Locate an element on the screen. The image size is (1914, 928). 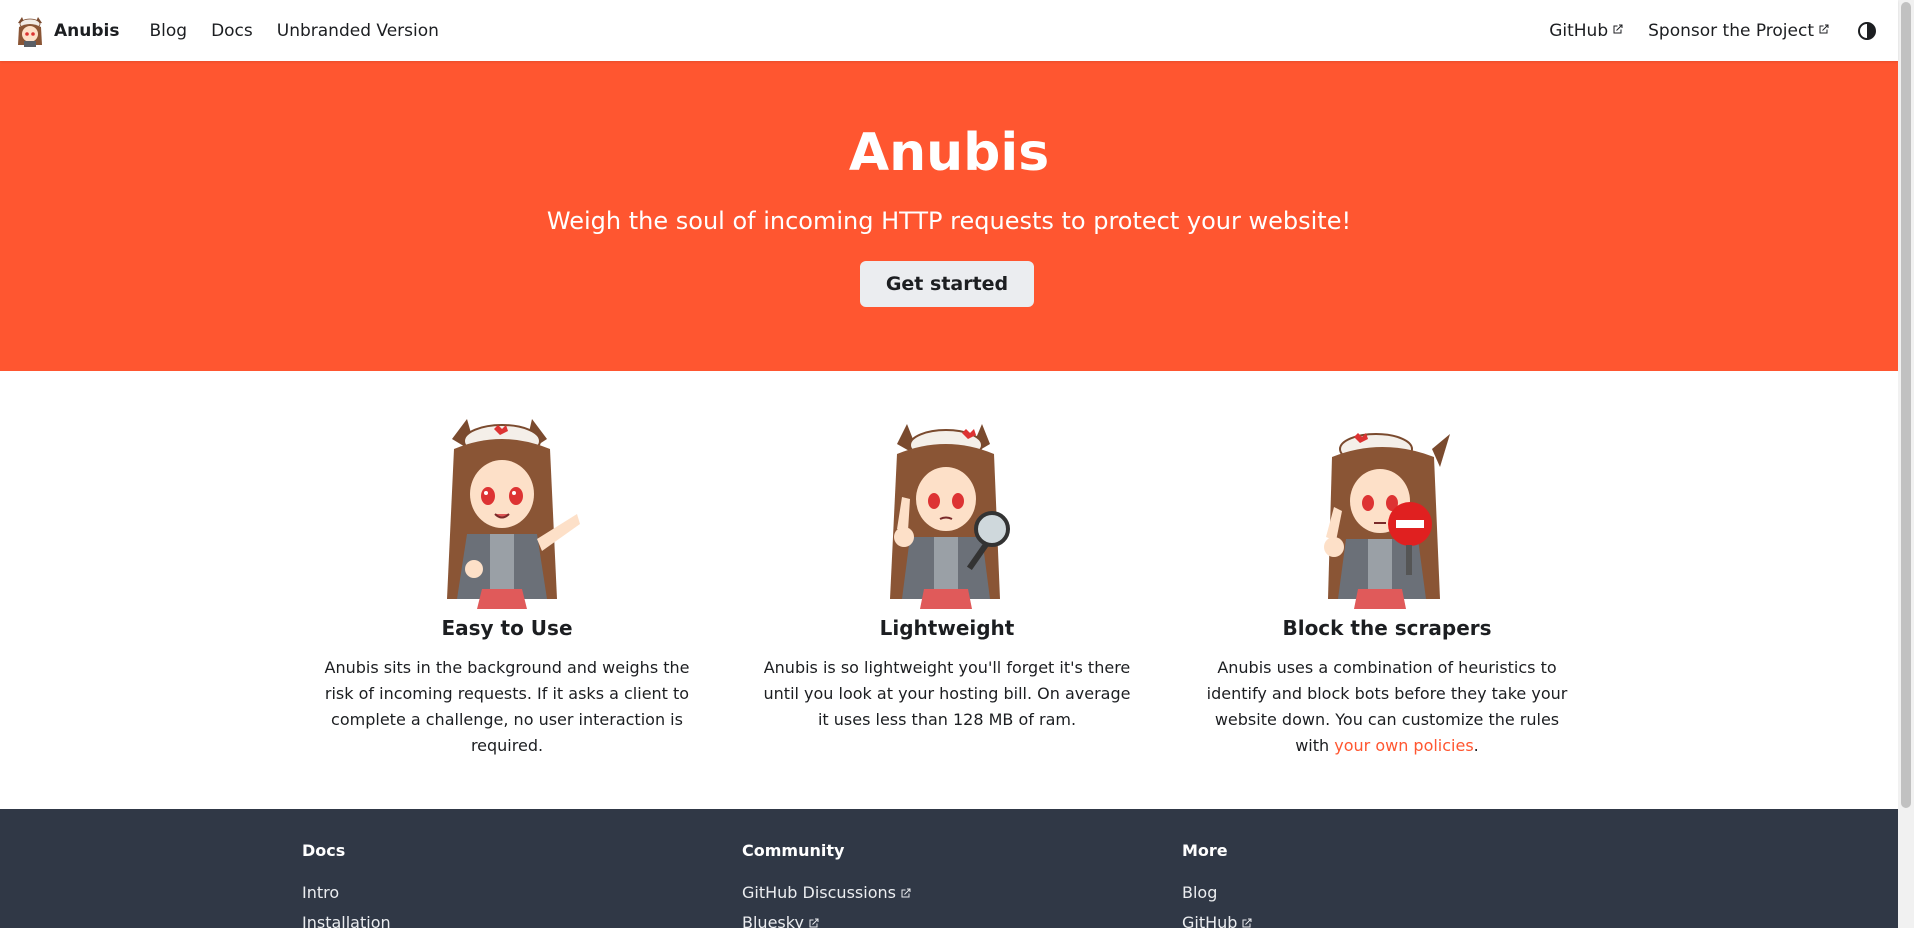
hero-title: Anubis is located at coordinates (949, 153).